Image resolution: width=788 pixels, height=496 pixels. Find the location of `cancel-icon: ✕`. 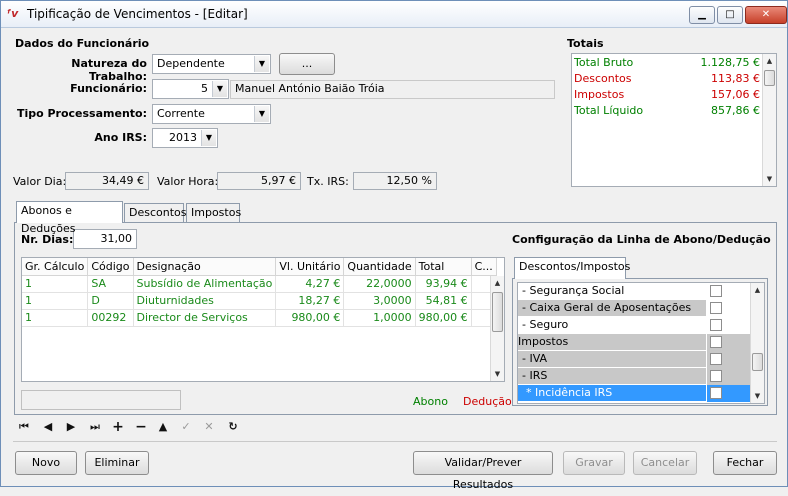

cancel-icon: ✕ is located at coordinates (209, 427).